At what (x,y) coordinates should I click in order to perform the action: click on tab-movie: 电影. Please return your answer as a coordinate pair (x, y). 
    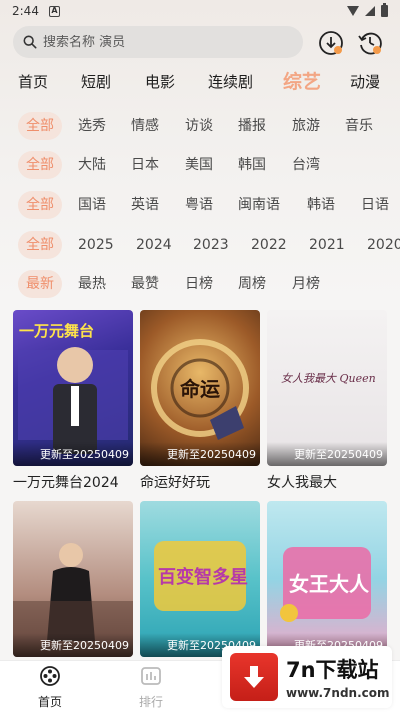
    Looking at the image, I should click on (160, 81).